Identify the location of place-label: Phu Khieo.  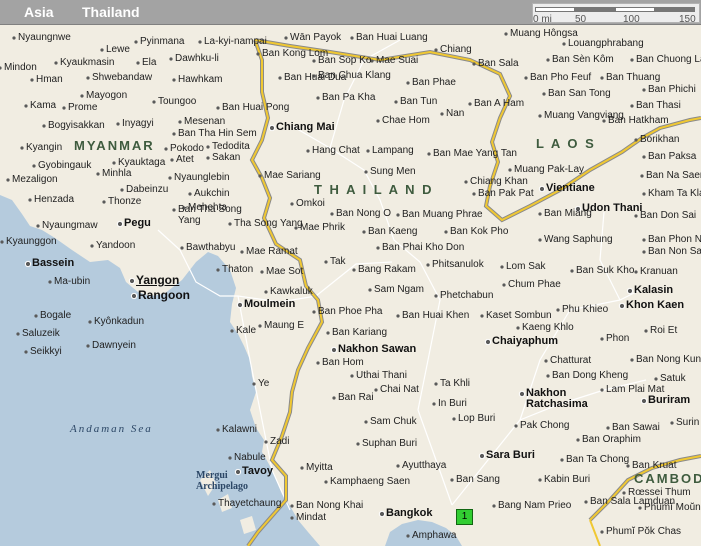
(585, 309).